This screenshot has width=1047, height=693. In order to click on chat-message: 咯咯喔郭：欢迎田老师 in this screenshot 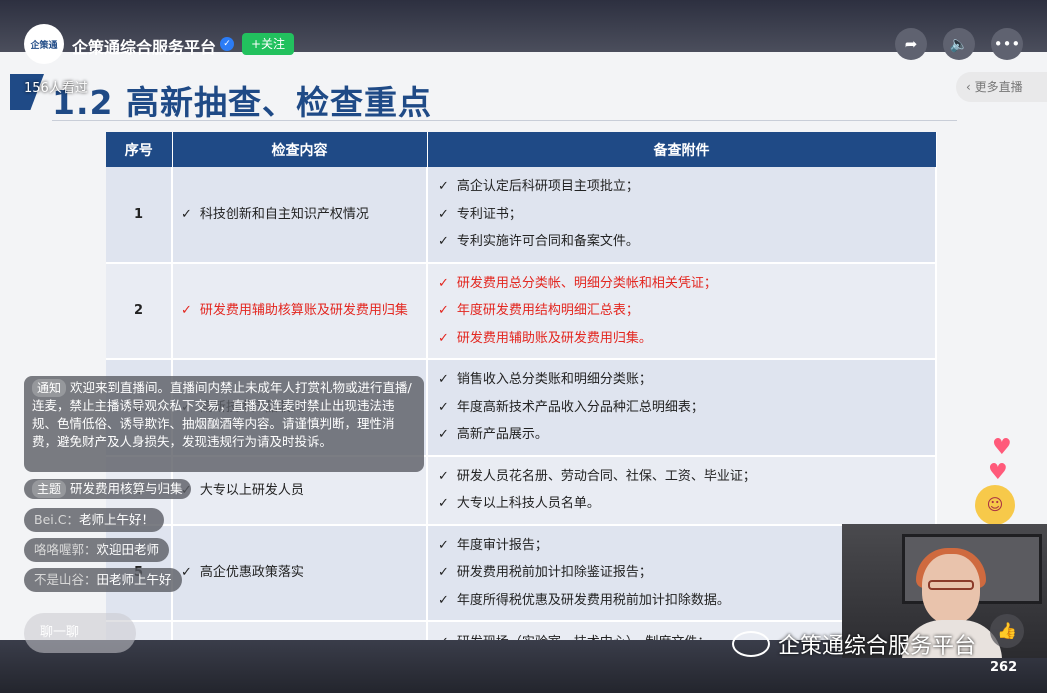, I will do `click(97, 550)`.